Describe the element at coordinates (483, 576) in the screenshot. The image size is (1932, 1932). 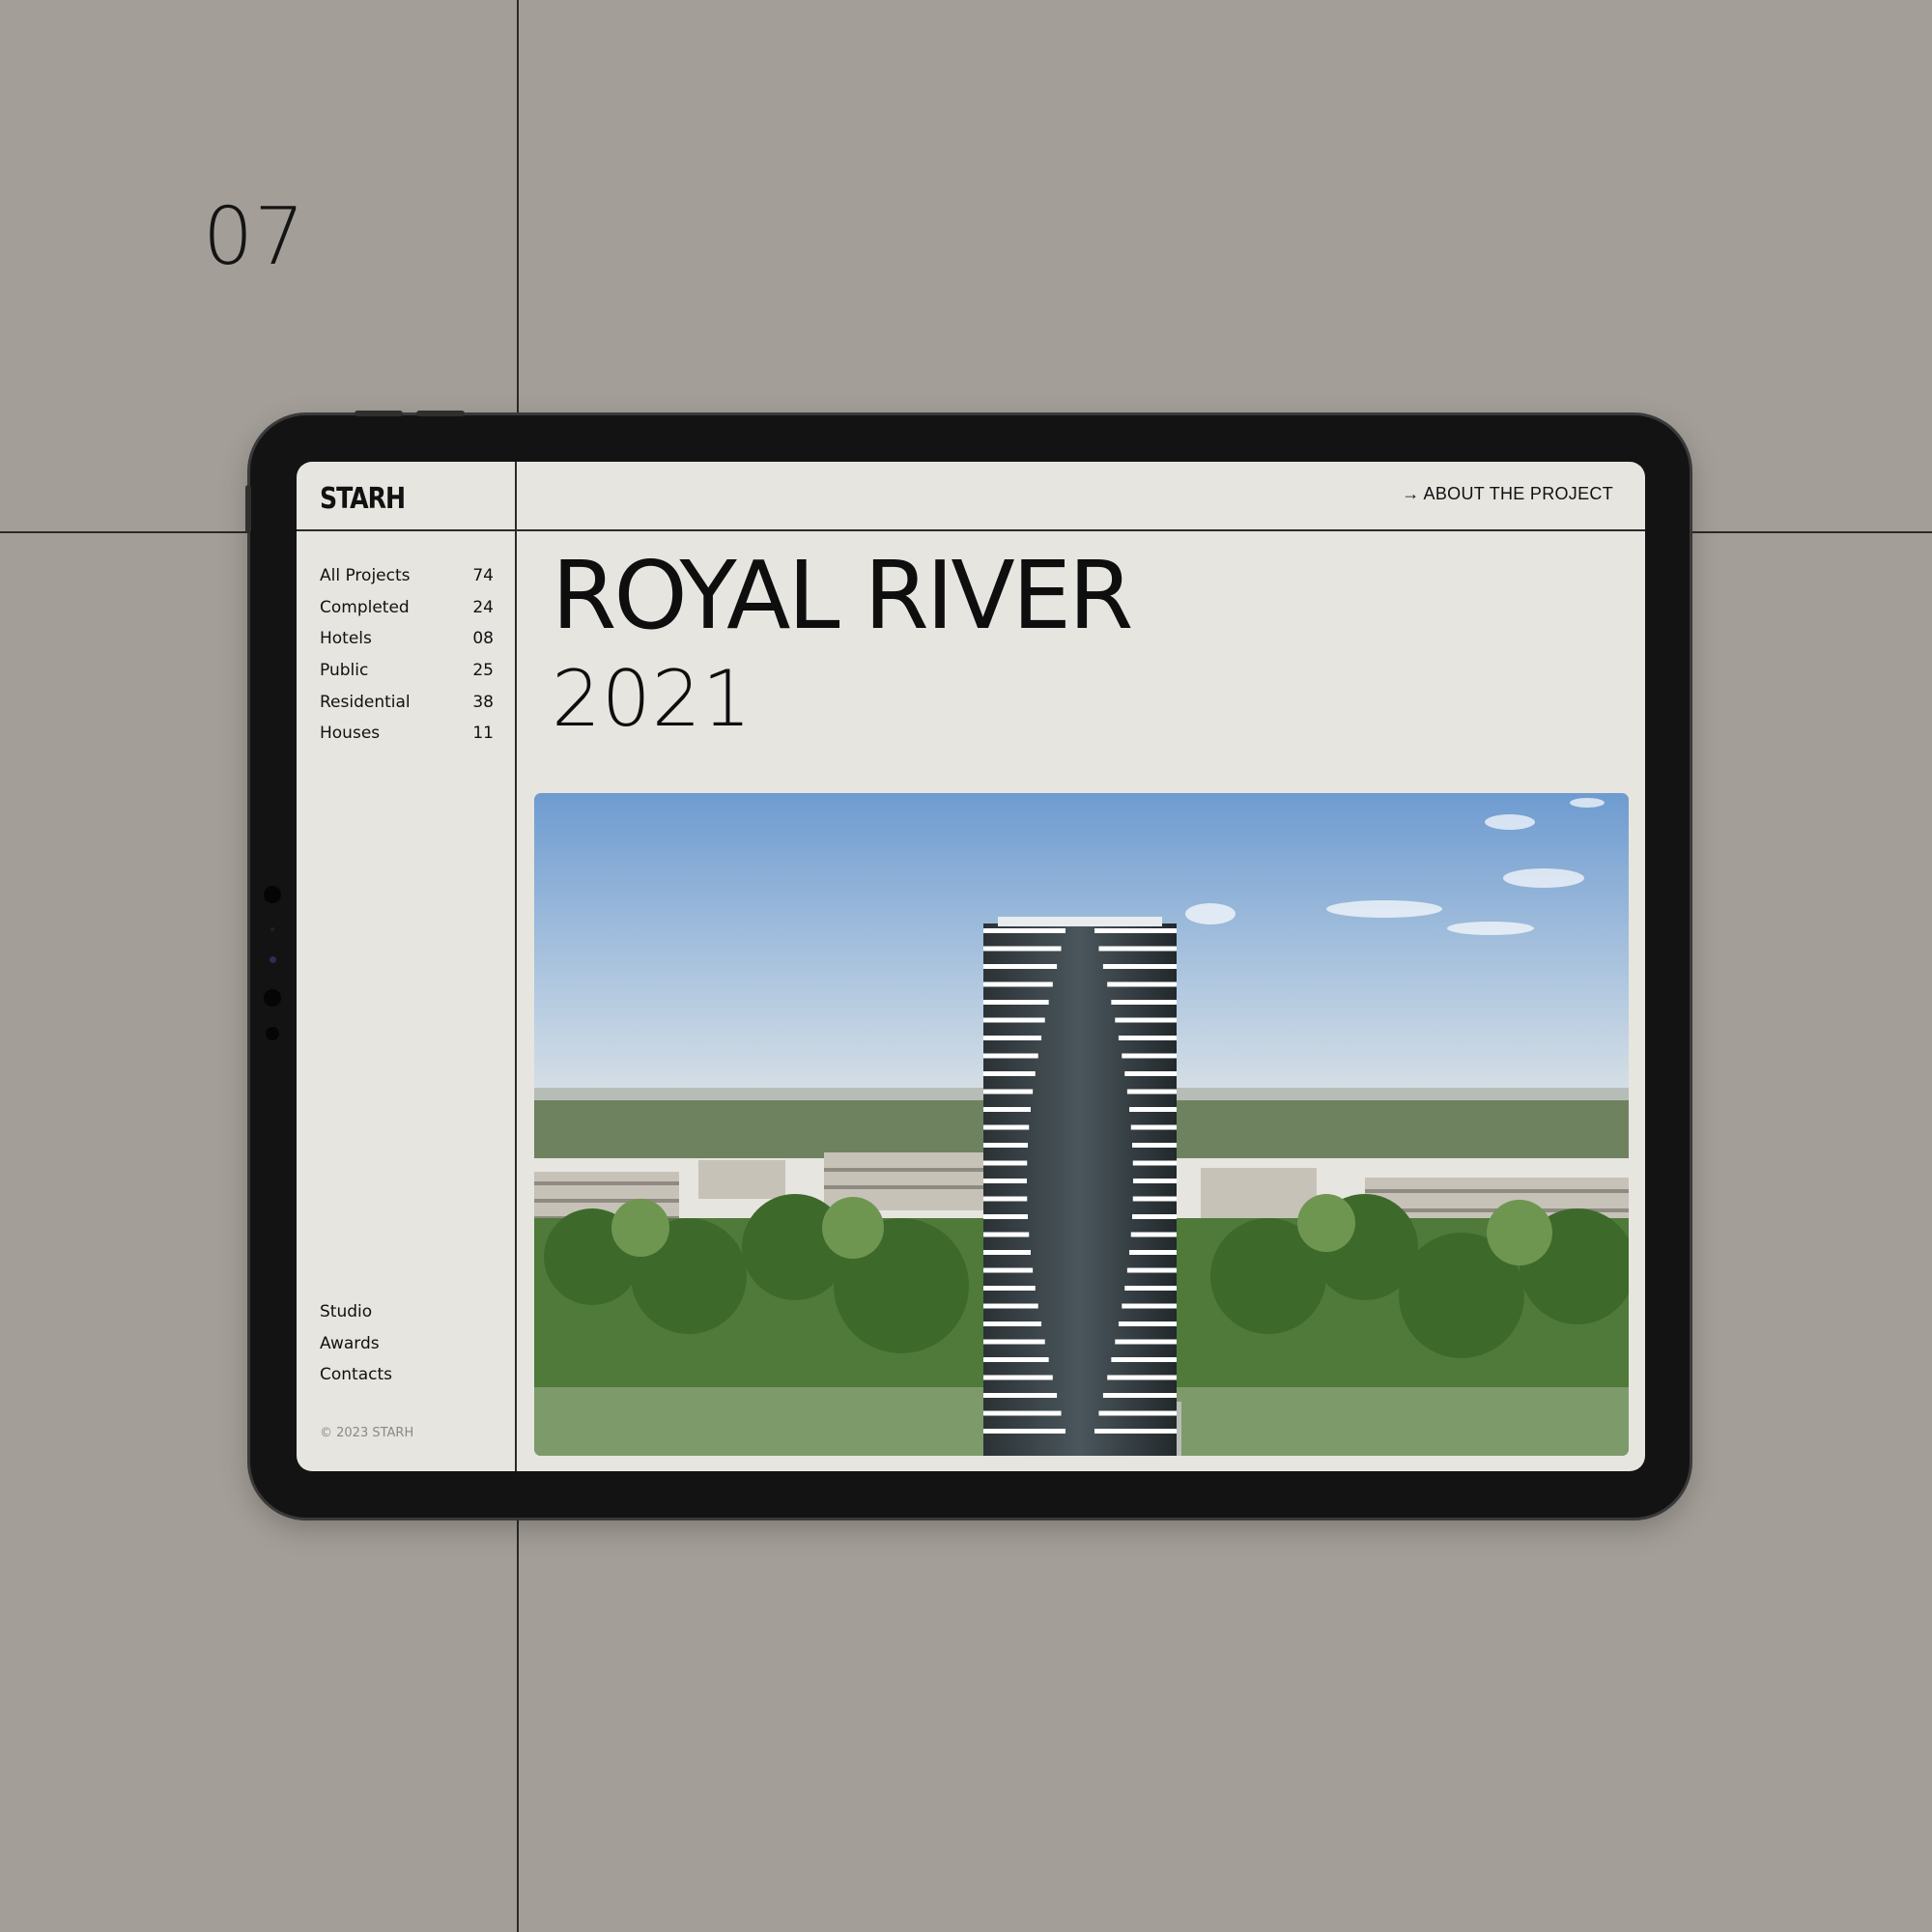
I see `category-count: 74` at that location.